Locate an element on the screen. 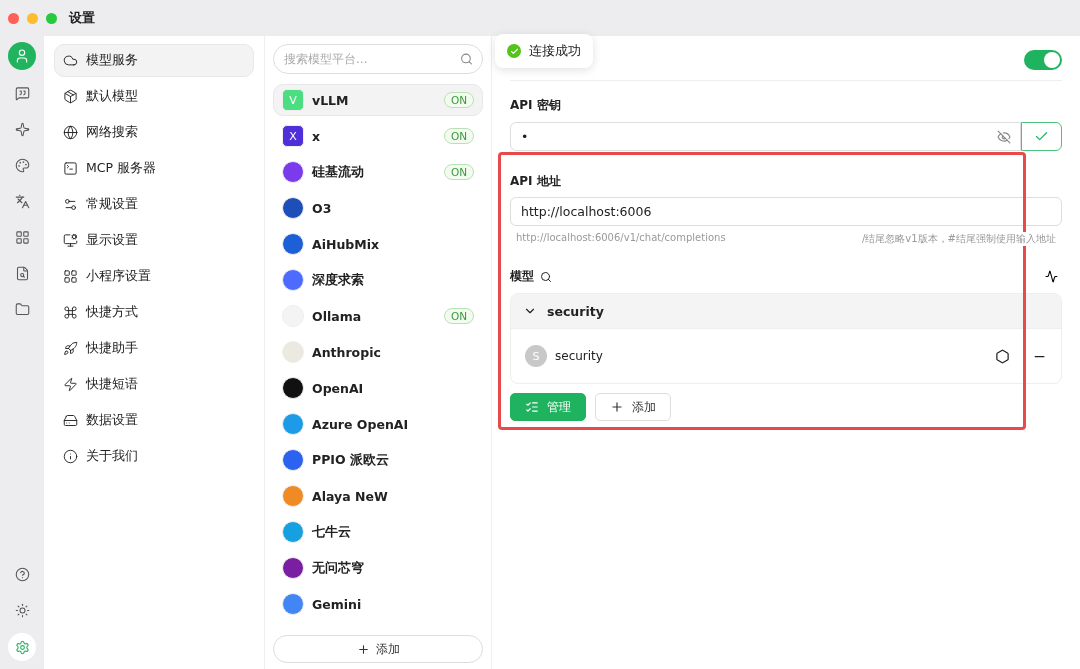 This screenshot has height=669, width=1080. provider-logo: V is located at coordinates (293, 100).